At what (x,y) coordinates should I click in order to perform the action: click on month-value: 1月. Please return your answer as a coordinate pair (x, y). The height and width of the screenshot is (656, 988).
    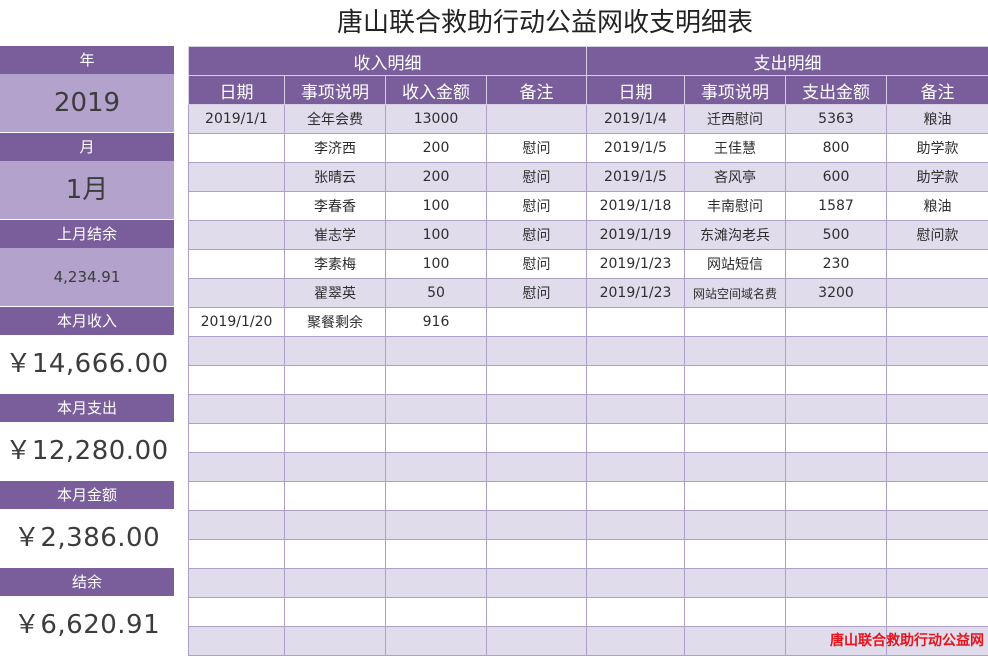
    Looking at the image, I should click on (87, 190).